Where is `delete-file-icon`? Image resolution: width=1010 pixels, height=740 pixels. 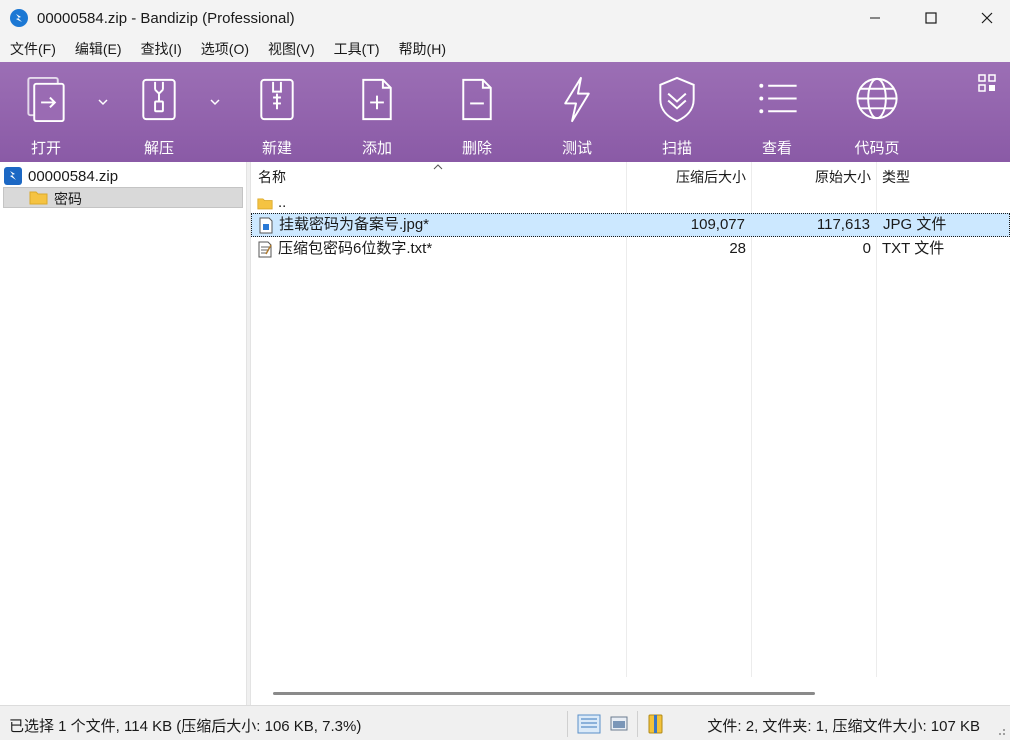
delete-file-icon is located at coordinates (477, 99).